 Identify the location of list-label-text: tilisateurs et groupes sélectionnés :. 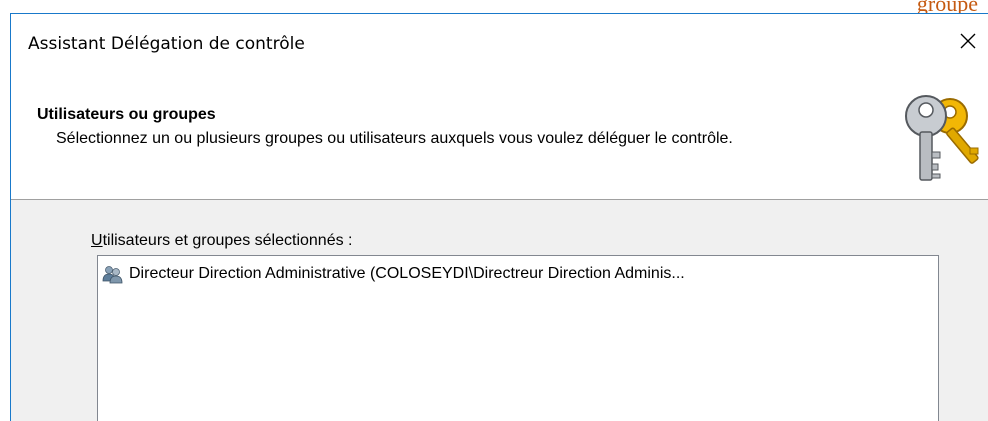
(227, 240).